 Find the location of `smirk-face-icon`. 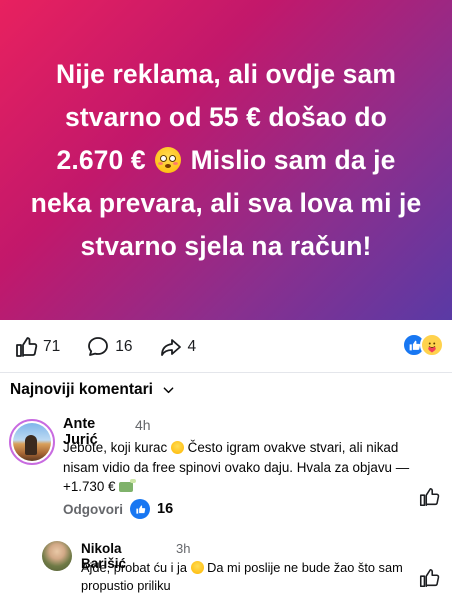

smirk-face-icon is located at coordinates (177, 447).